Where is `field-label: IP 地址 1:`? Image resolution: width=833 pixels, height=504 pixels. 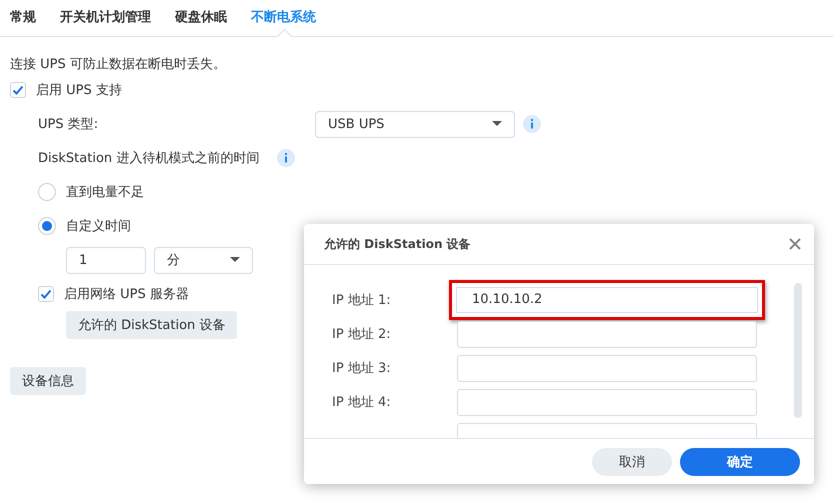
field-label: IP 地址 1: is located at coordinates (361, 300).